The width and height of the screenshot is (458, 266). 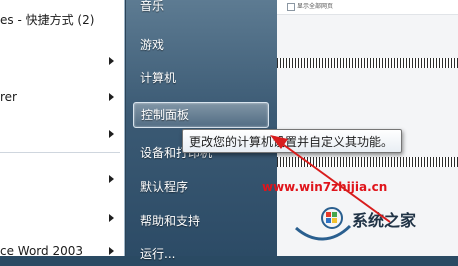 I want to click on menu-item-help-support: 帮助和支持, so click(x=200, y=221).